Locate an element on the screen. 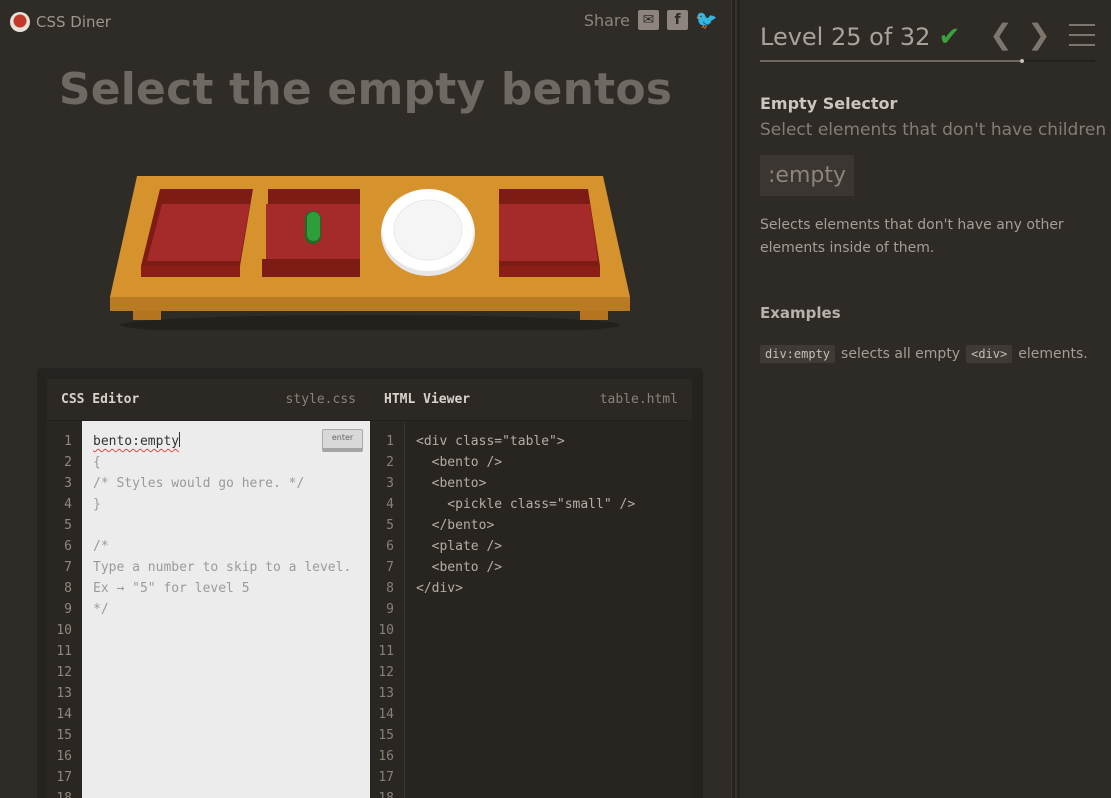  facebook-icon: f is located at coordinates (677, 20).